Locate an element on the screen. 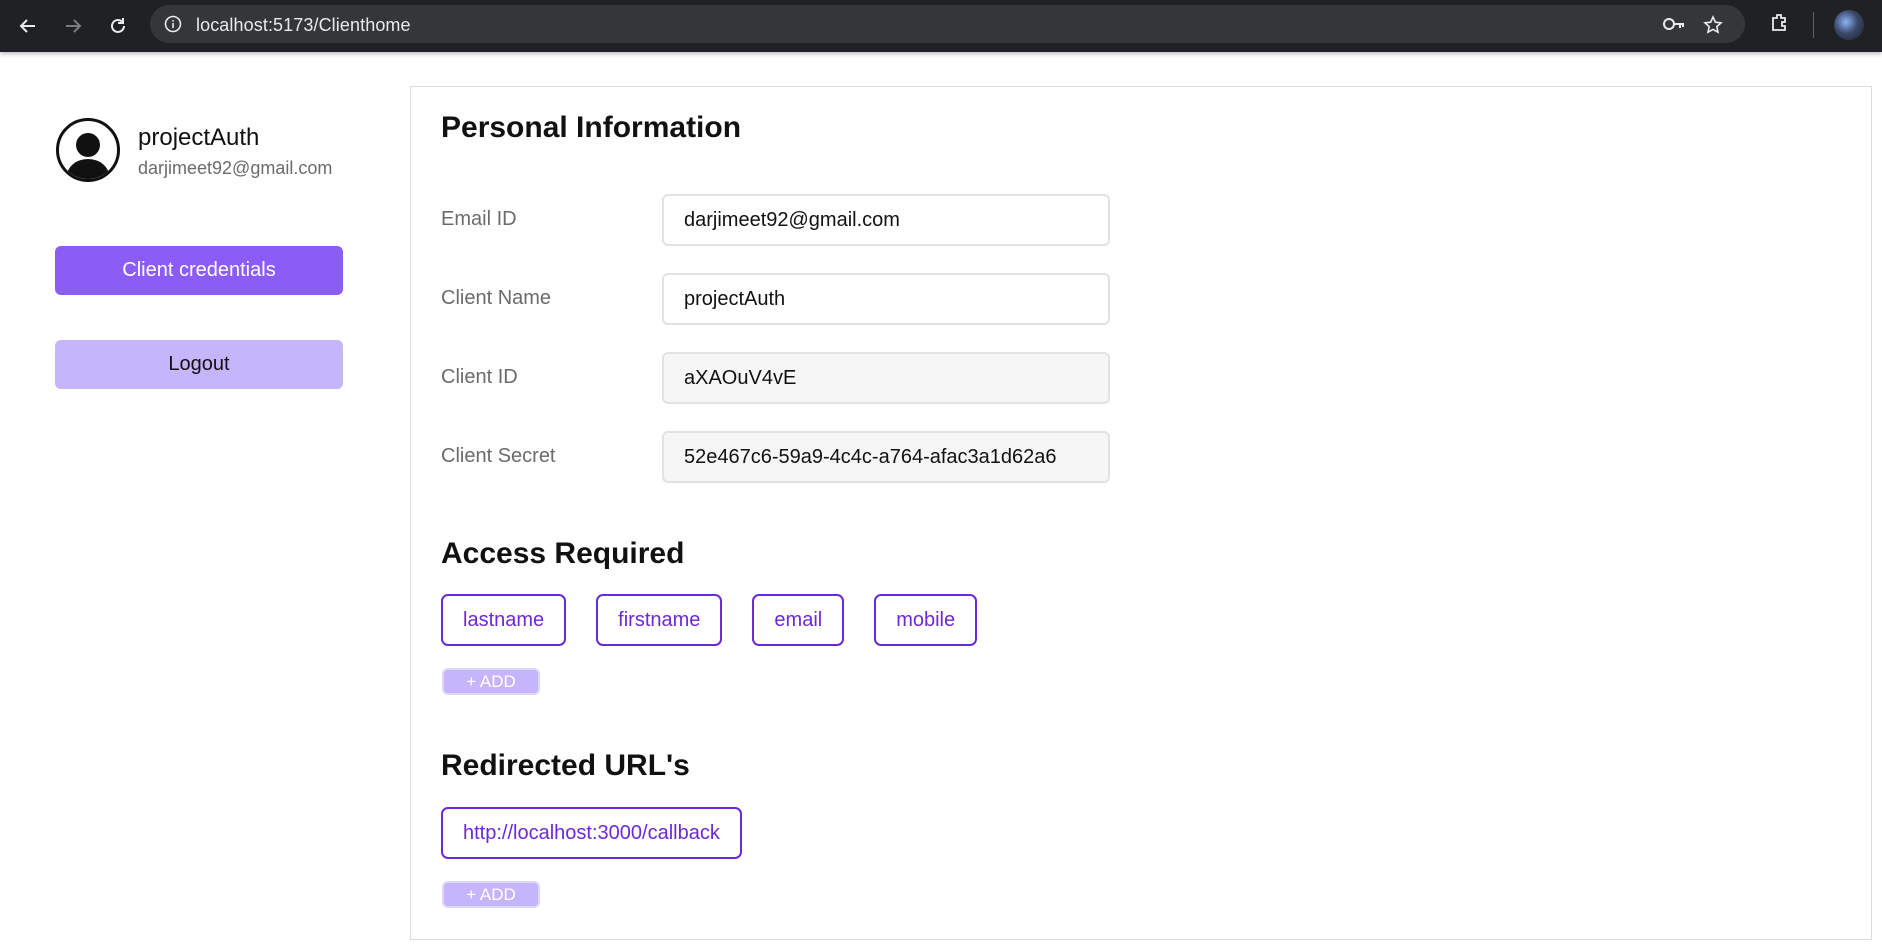 This screenshot has height=950, width=1882. scope-chip-firstname: firstname is located at coordinates (659, 620).